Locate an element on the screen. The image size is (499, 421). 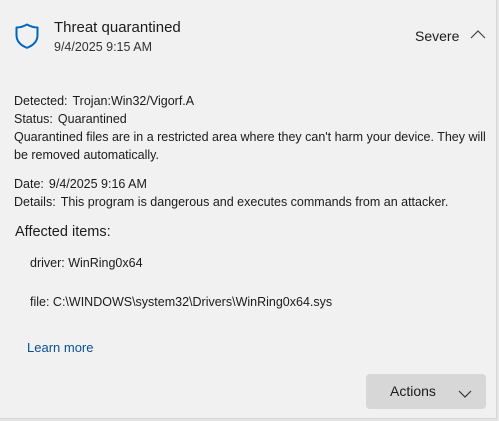
detected-value: Trojan:Win32/Vigorf.A is located at coordinates (133, 101).